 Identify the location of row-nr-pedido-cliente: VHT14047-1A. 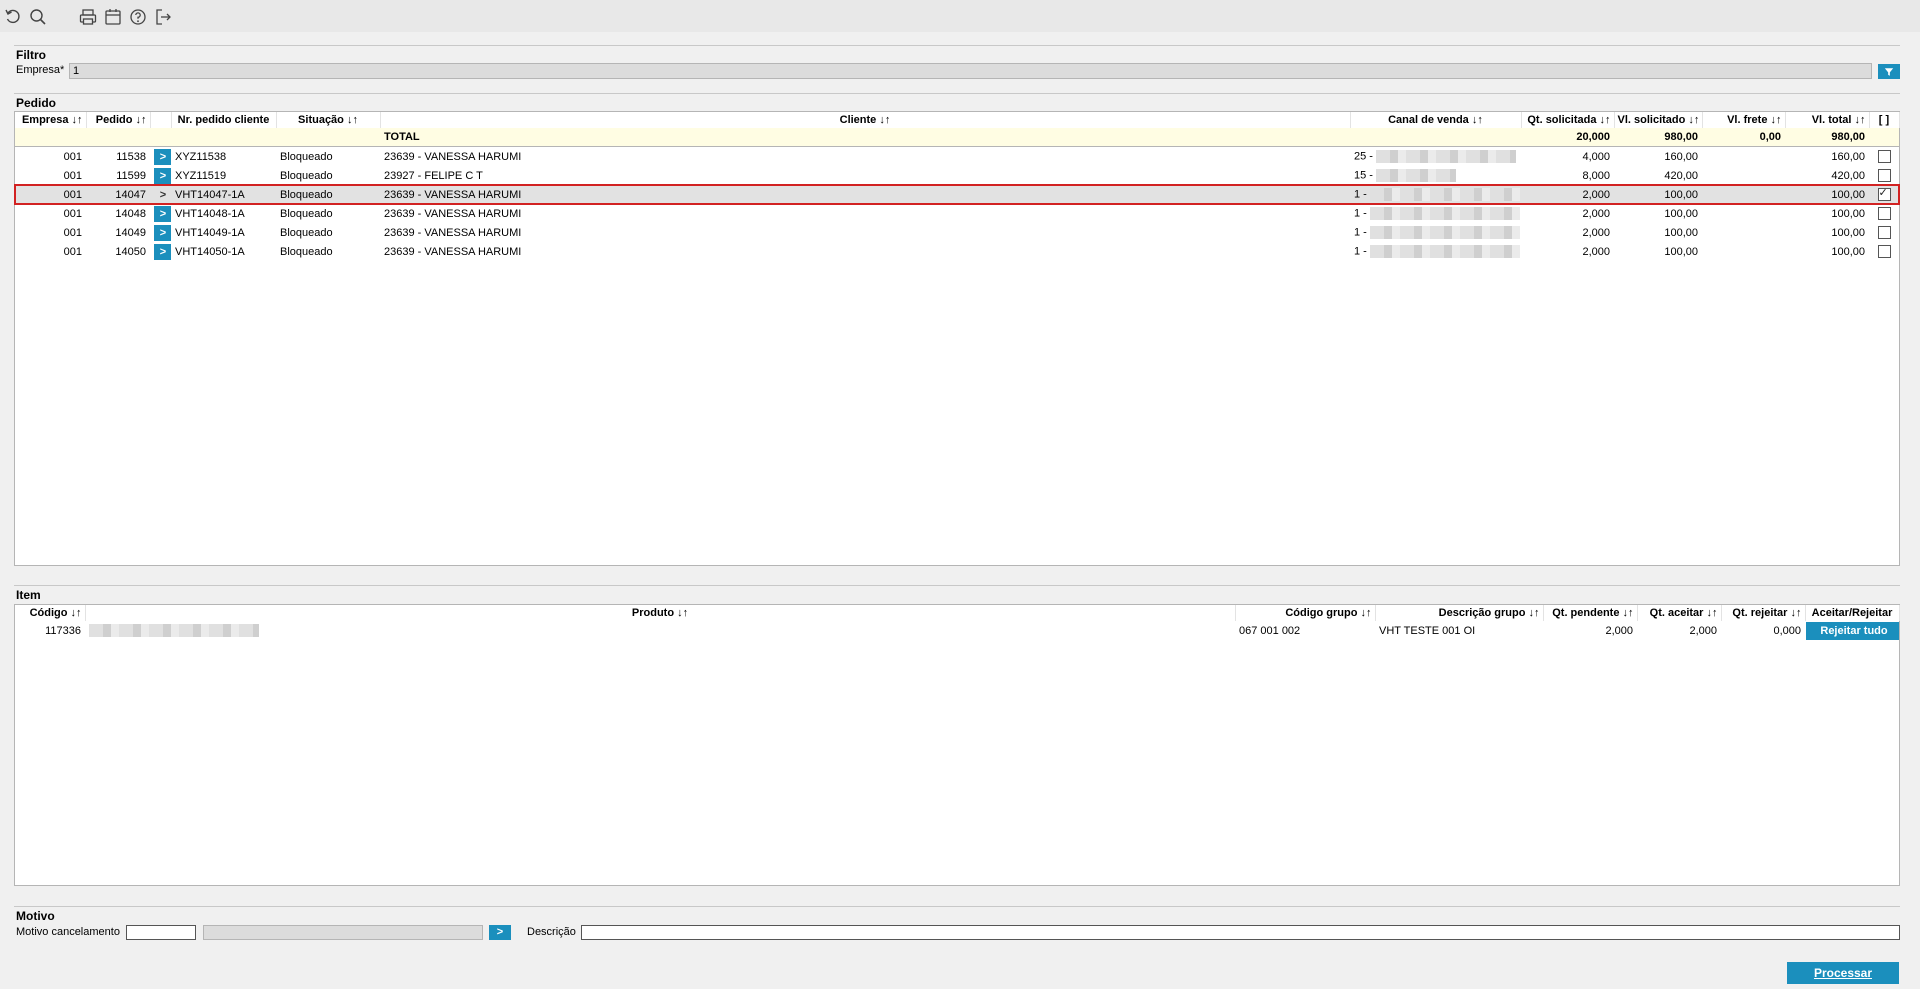
(223, 194).